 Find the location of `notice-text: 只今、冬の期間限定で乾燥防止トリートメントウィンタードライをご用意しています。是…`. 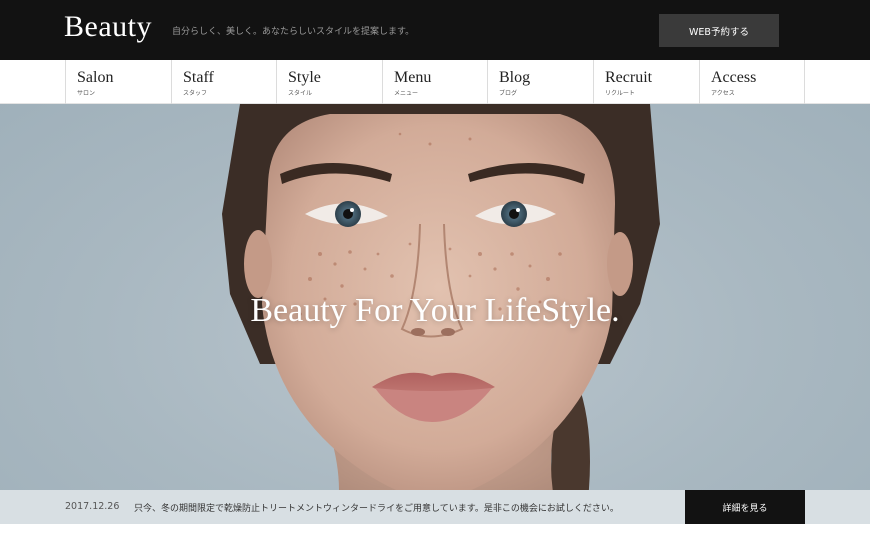

notice-text: 只今、冬の期間限定で乾燥防止トリートメントウィンタードライをご用意しています。是… is located at coordinates (376, 507).